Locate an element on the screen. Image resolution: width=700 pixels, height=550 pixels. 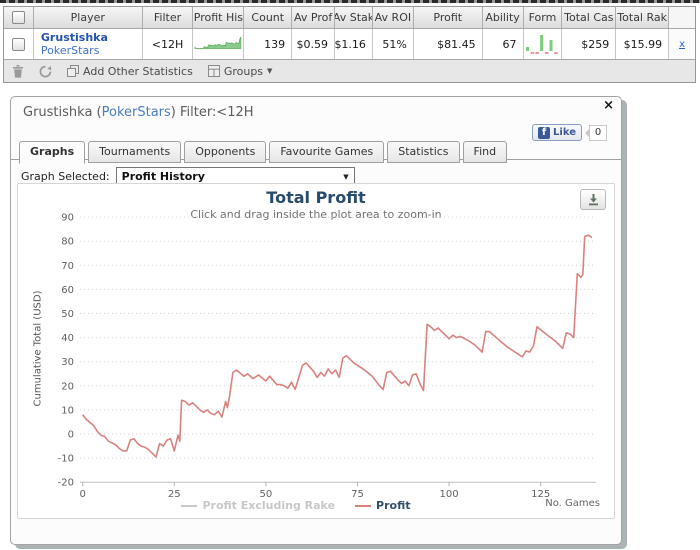
select-caret-icon: ▼ is located at coordinates (346, 177).